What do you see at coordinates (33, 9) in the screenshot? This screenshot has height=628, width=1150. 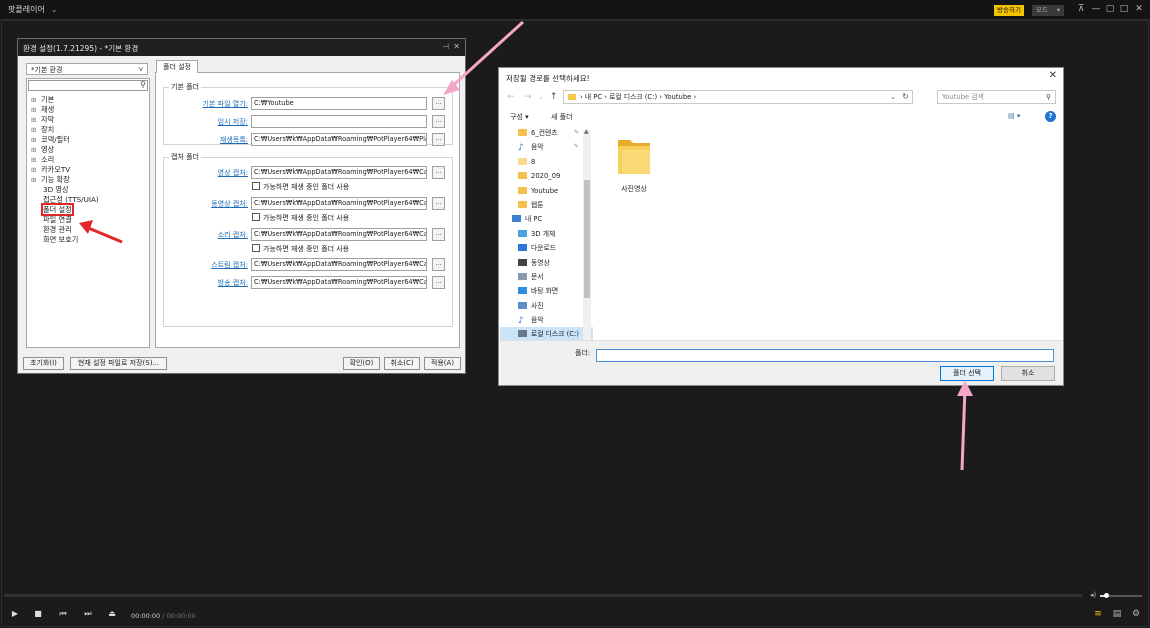 I see `app-menu-button: 팟플레이어 ⌄` at bounding box center [33, 9].